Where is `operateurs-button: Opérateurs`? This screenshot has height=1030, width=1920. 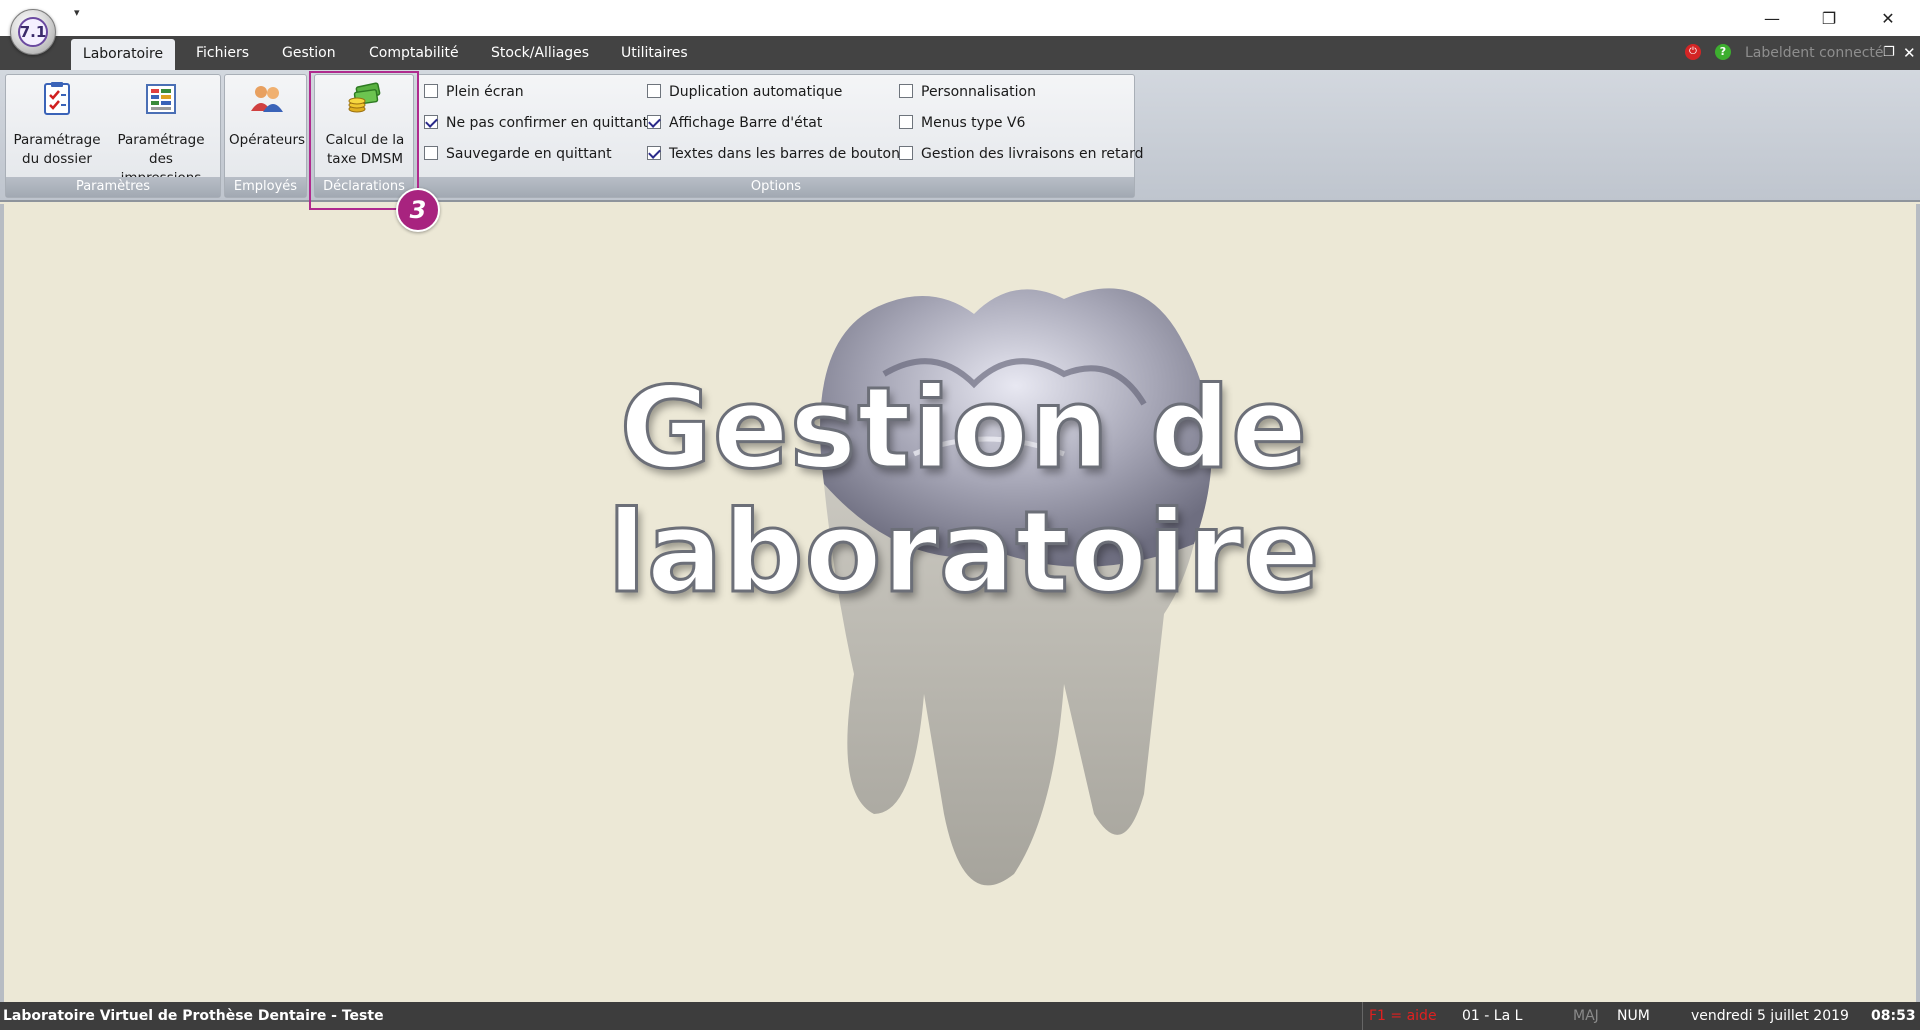
operateurs-button: Opérateurs is located at coordinates (267, 127).